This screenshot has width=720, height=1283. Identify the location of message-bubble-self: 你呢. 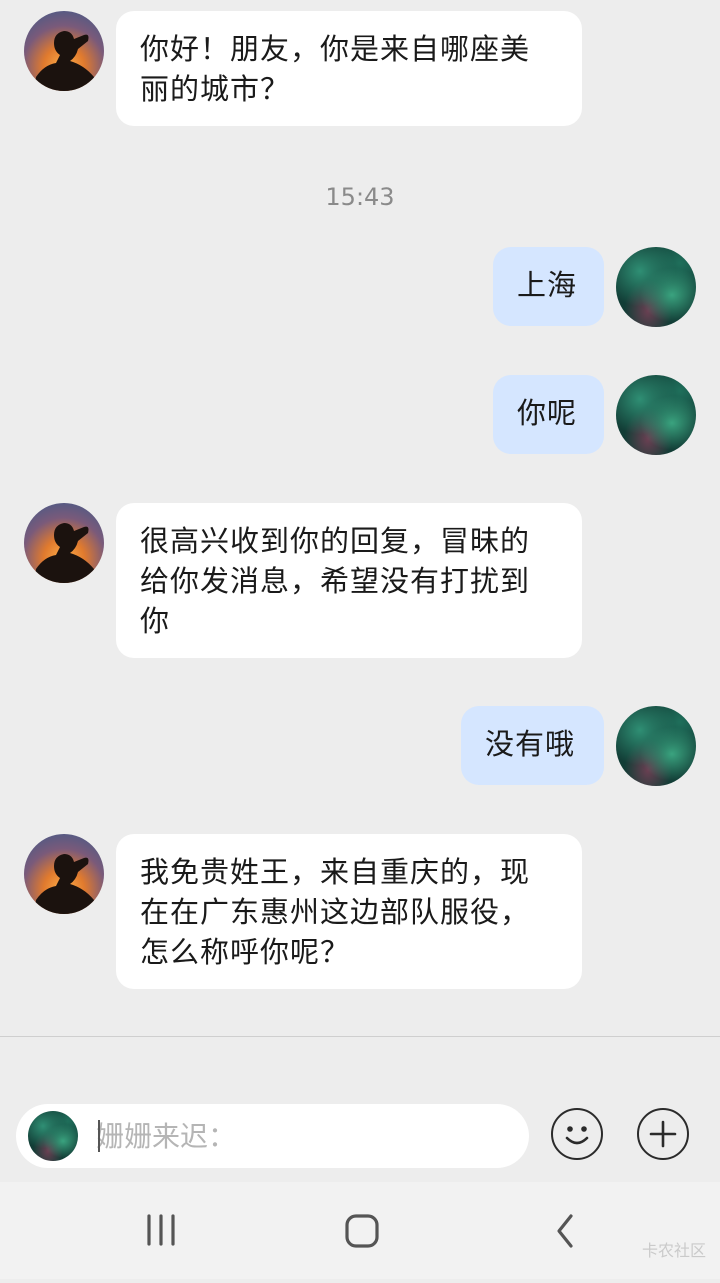
(548, 414).